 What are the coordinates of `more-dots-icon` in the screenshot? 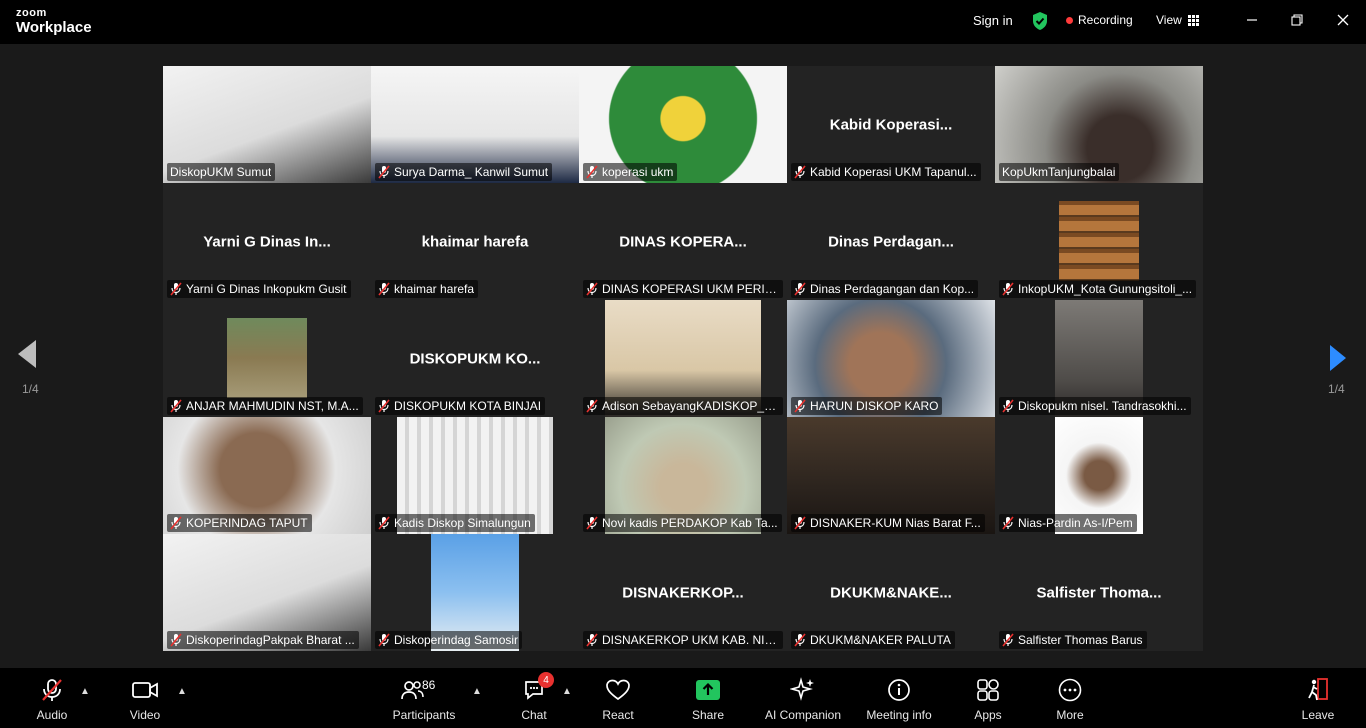 It's located at (1070, 690).